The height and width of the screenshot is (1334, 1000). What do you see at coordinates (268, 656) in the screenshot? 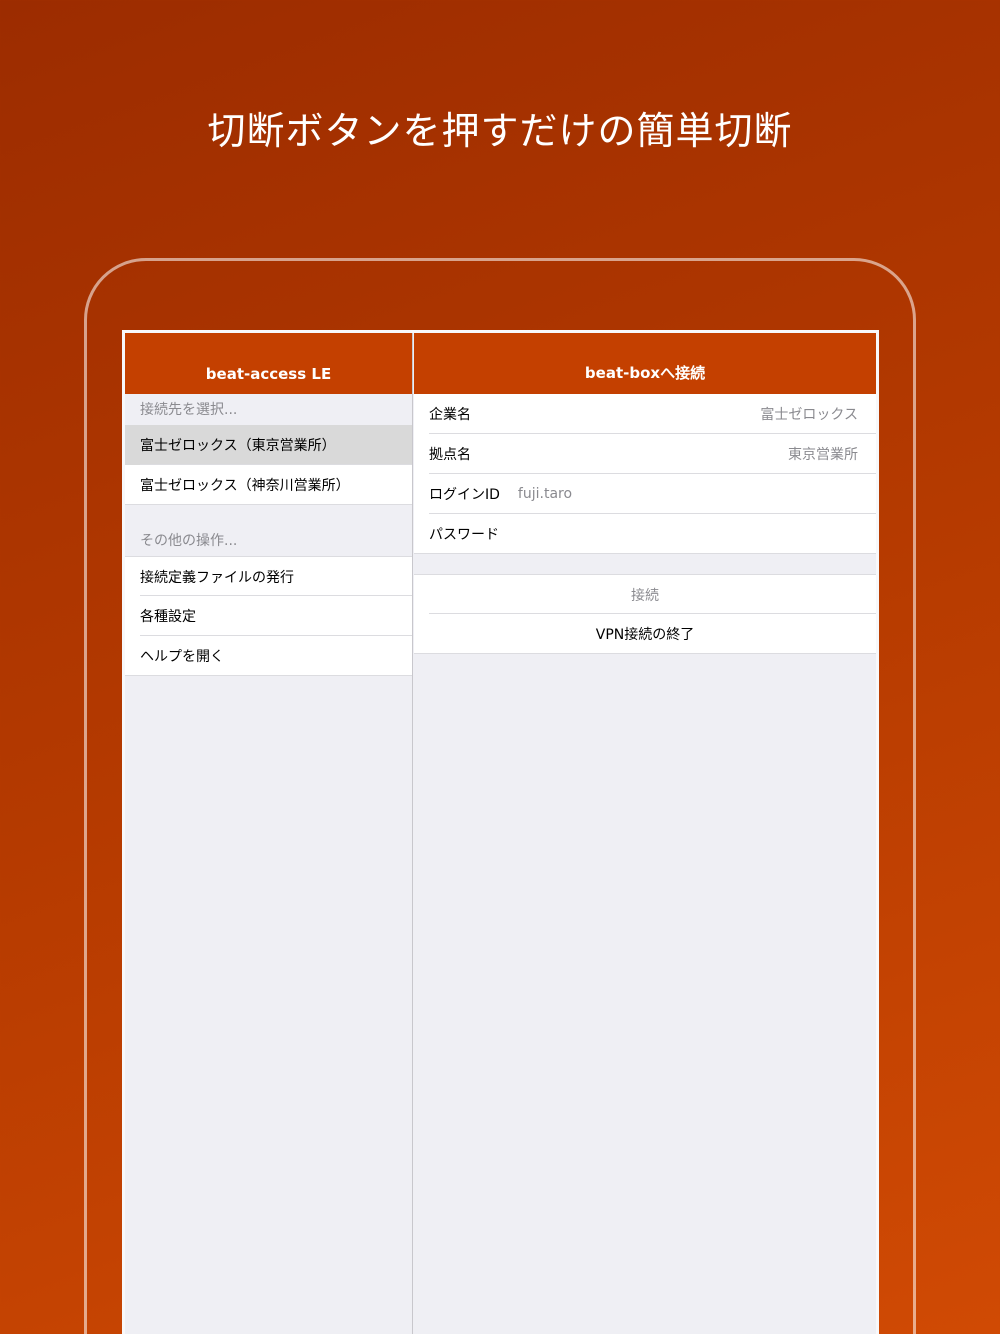
I see `action-item-help: ヘルプを開く` at bounding box center [268, 656].